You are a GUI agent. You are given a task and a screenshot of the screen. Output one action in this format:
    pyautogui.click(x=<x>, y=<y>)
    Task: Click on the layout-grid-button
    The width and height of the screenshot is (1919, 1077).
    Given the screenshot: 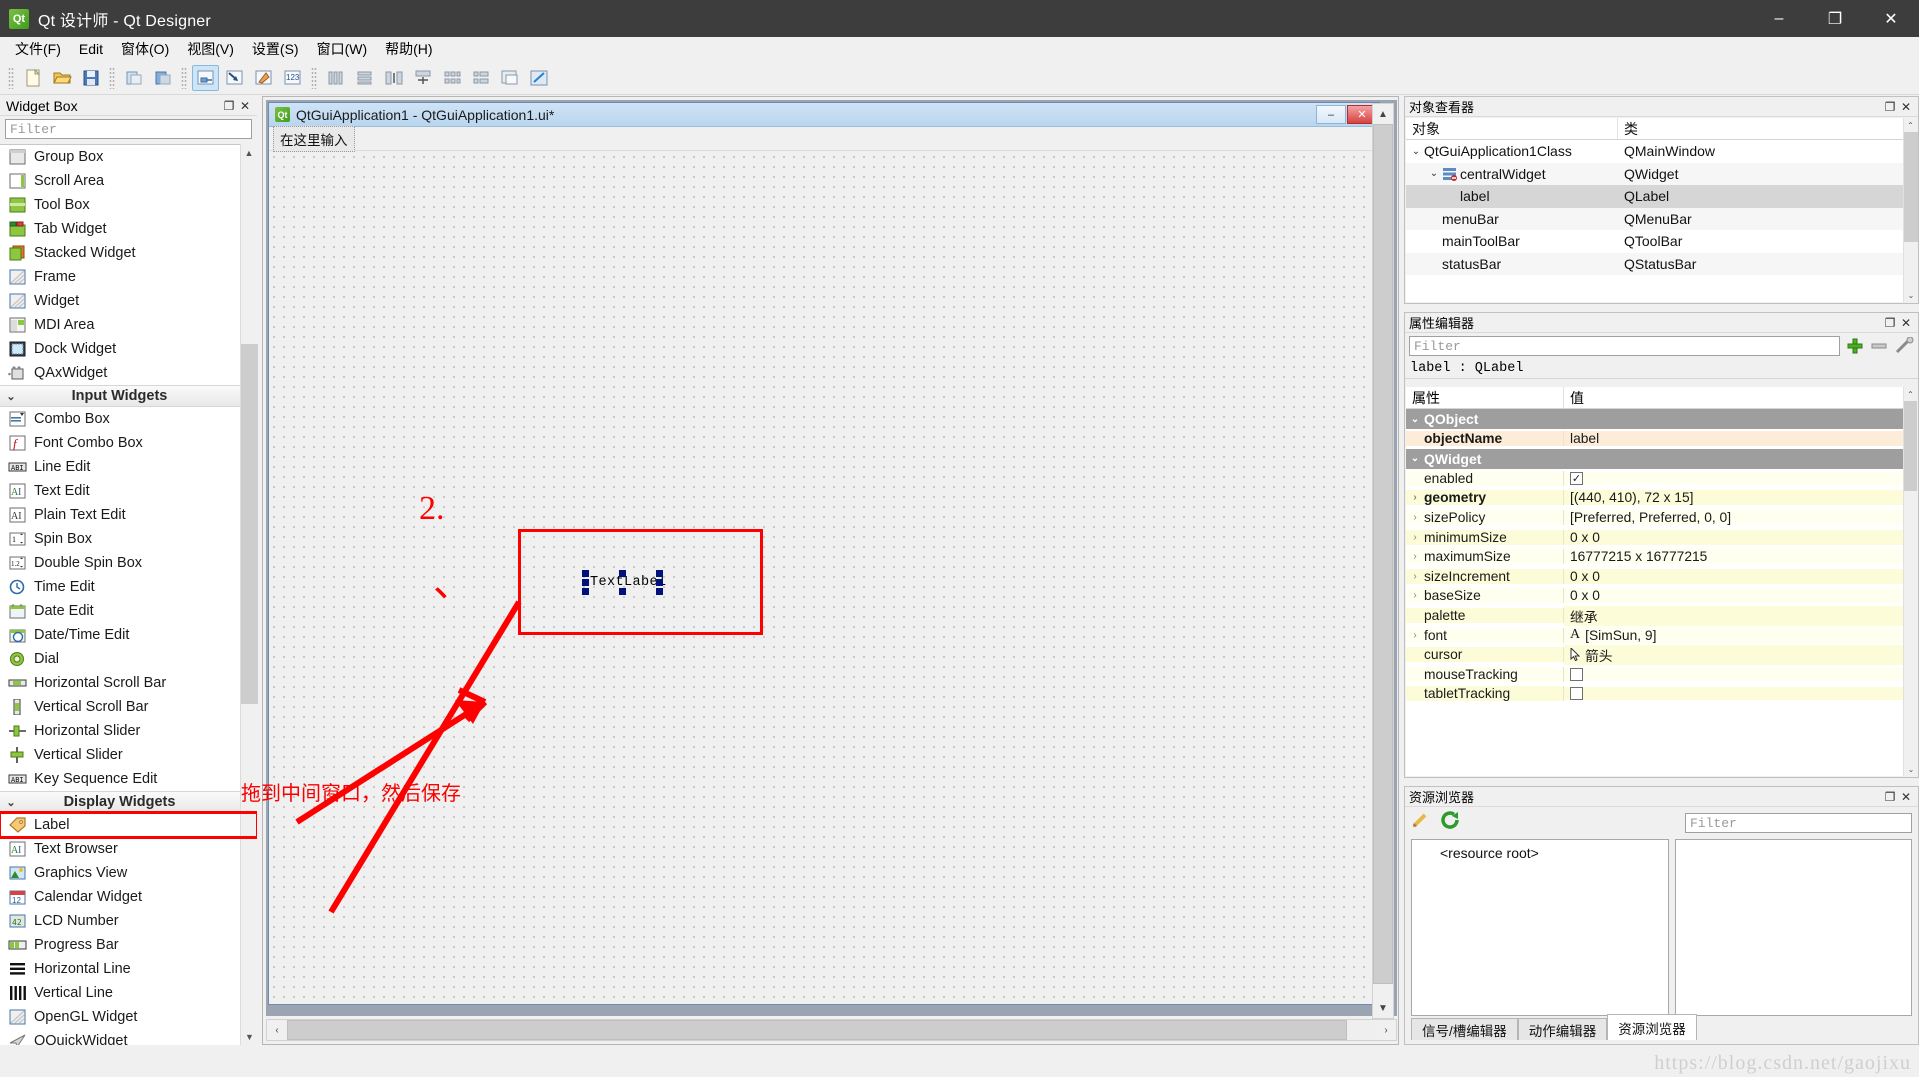 What is the action you would take?
    pyautogui.click(x=451, y=78)
    